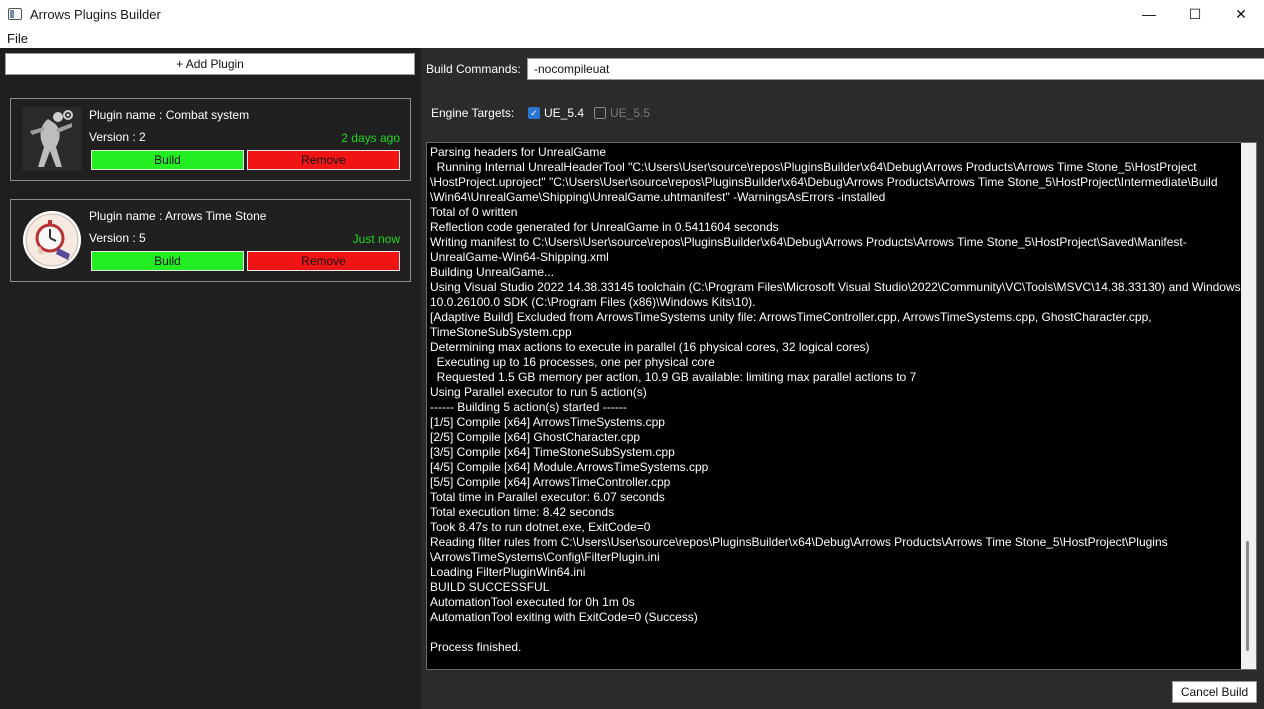 This screenshot has height=709, width=1264. Describe the element at coordinates (632, 14) in the screenshot. I see `title-bar: Arrows Plugins Builder — ☐ ✕` at that location.